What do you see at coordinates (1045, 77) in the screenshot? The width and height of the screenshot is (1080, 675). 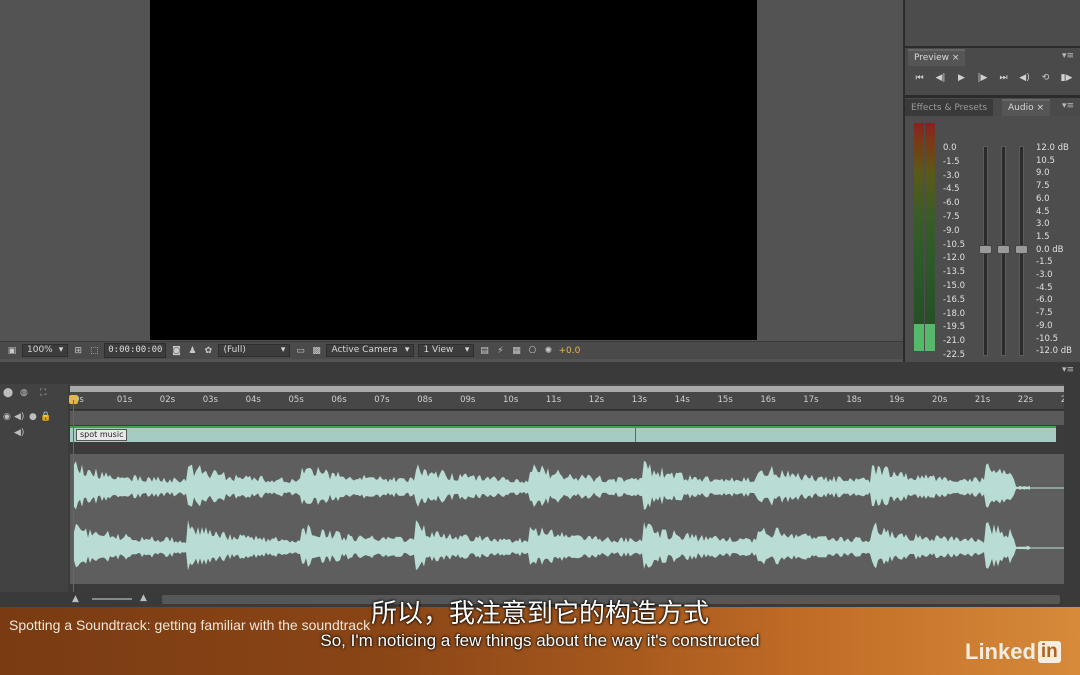 I see `loop-icon: ⟲` at bounding box center [1045, 77].